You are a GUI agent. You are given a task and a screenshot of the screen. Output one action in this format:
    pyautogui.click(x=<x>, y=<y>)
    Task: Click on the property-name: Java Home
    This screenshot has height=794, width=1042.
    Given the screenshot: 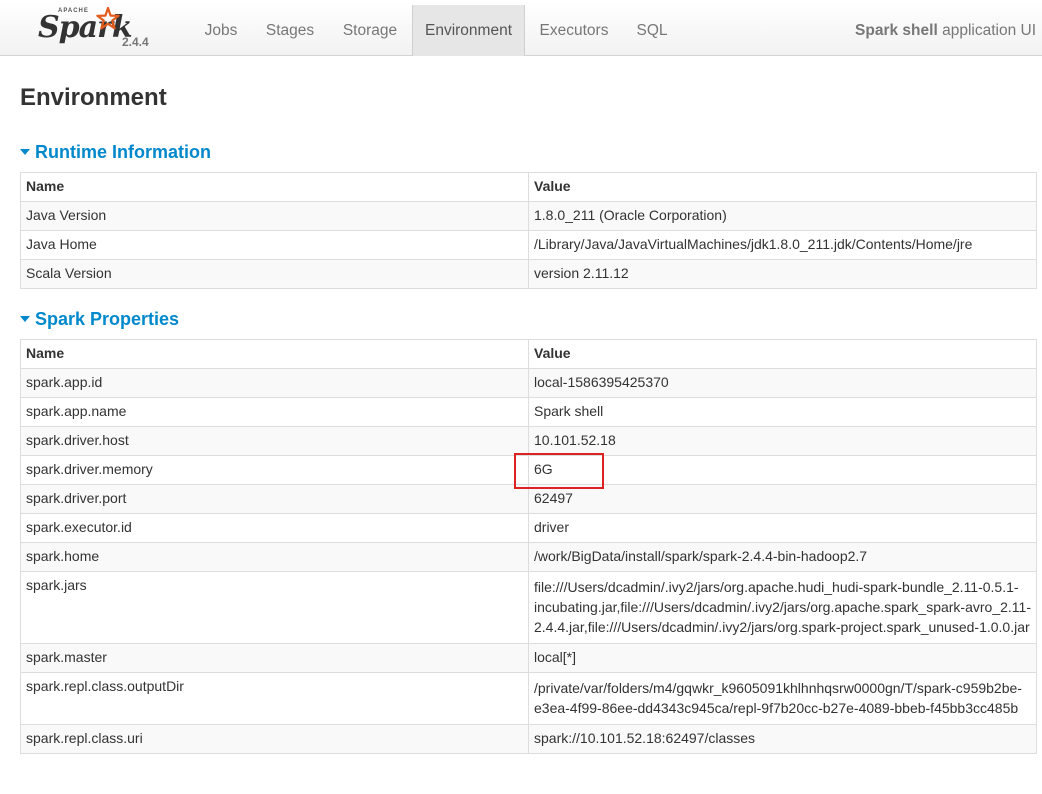 What is the action you would take?
    pyautogui.click(x=274, y=245)
    